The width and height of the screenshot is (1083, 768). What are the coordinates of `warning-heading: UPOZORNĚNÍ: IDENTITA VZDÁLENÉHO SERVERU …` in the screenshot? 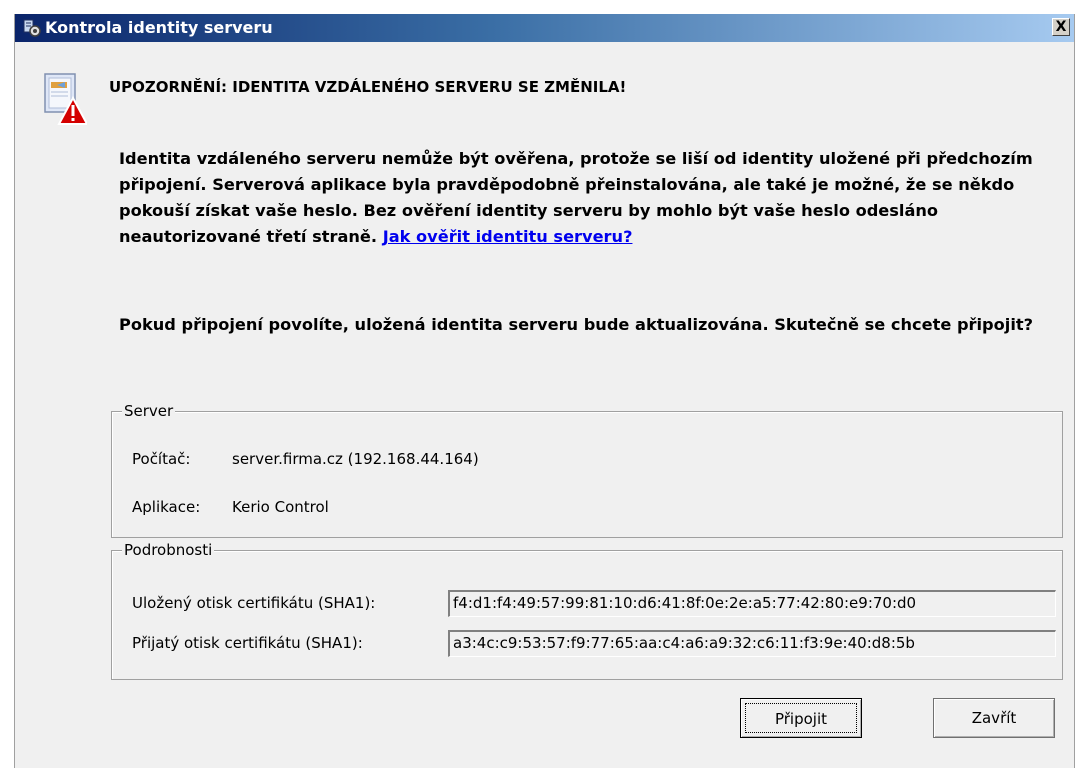 It's located at (368, 87).